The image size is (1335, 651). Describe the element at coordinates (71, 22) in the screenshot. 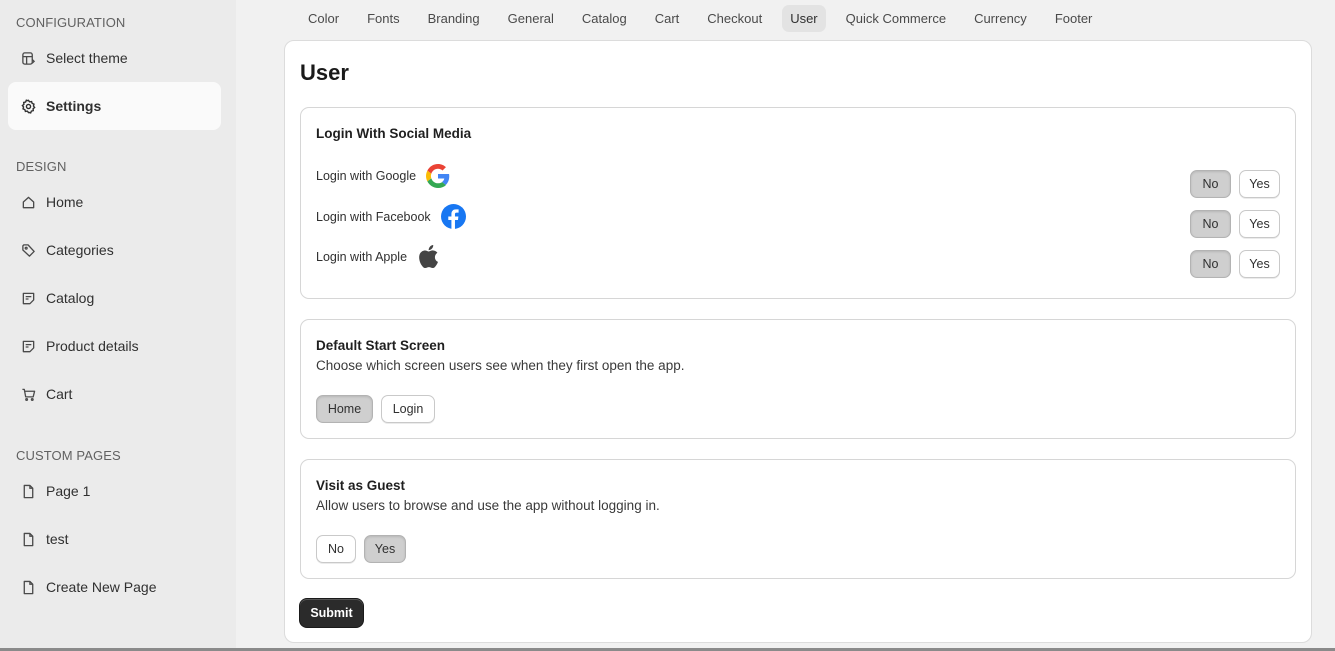

I see `section-label-configuration: CONFIGURATION` at that location.